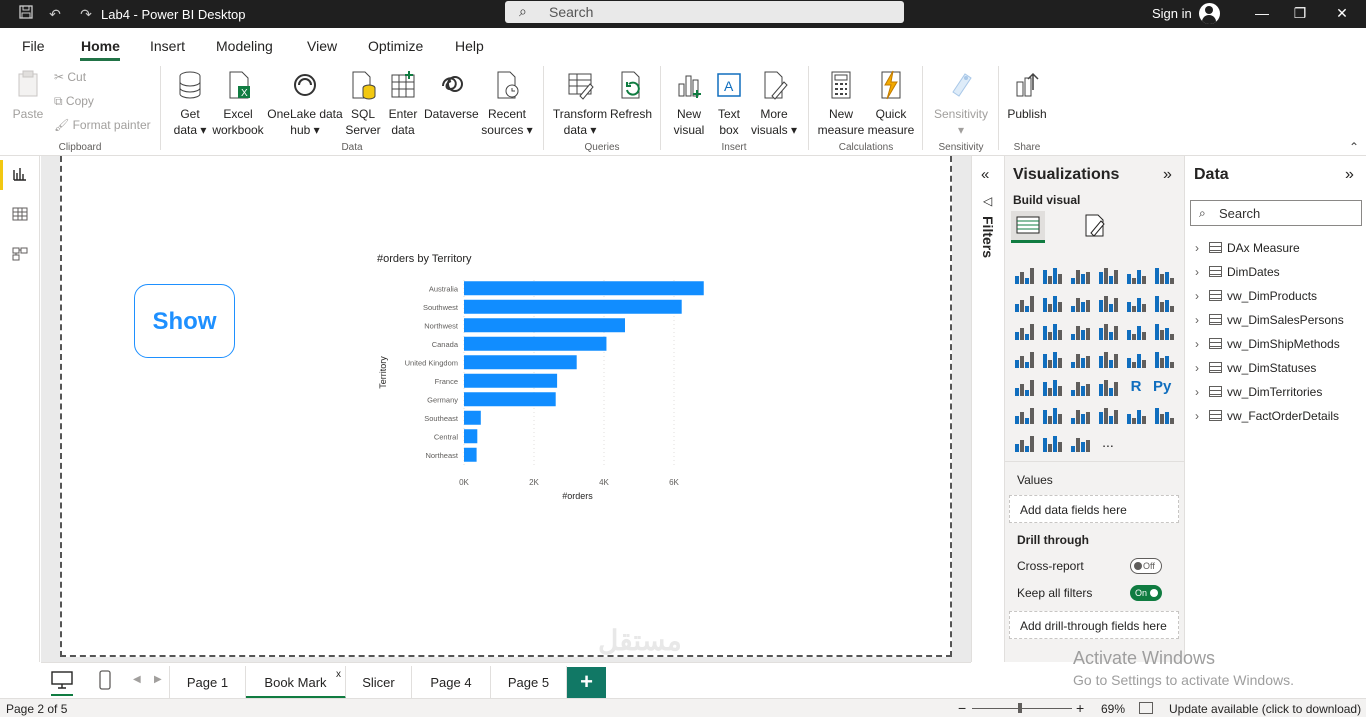 The image size is (1366, 717). What do you see at coordinates (1080, 388) in the screenshot?
I see `table-icon` at bounding box center [1080, 388].